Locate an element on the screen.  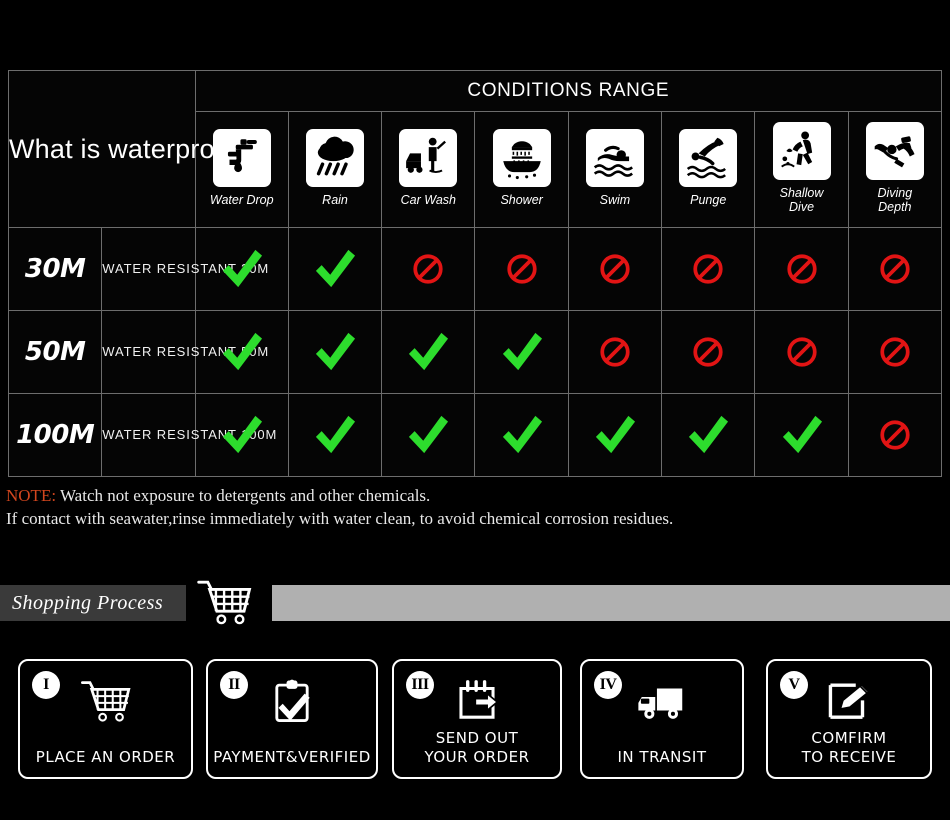
shopping-process-title-bar: Shopping Process is located at coordinates (93, 603).